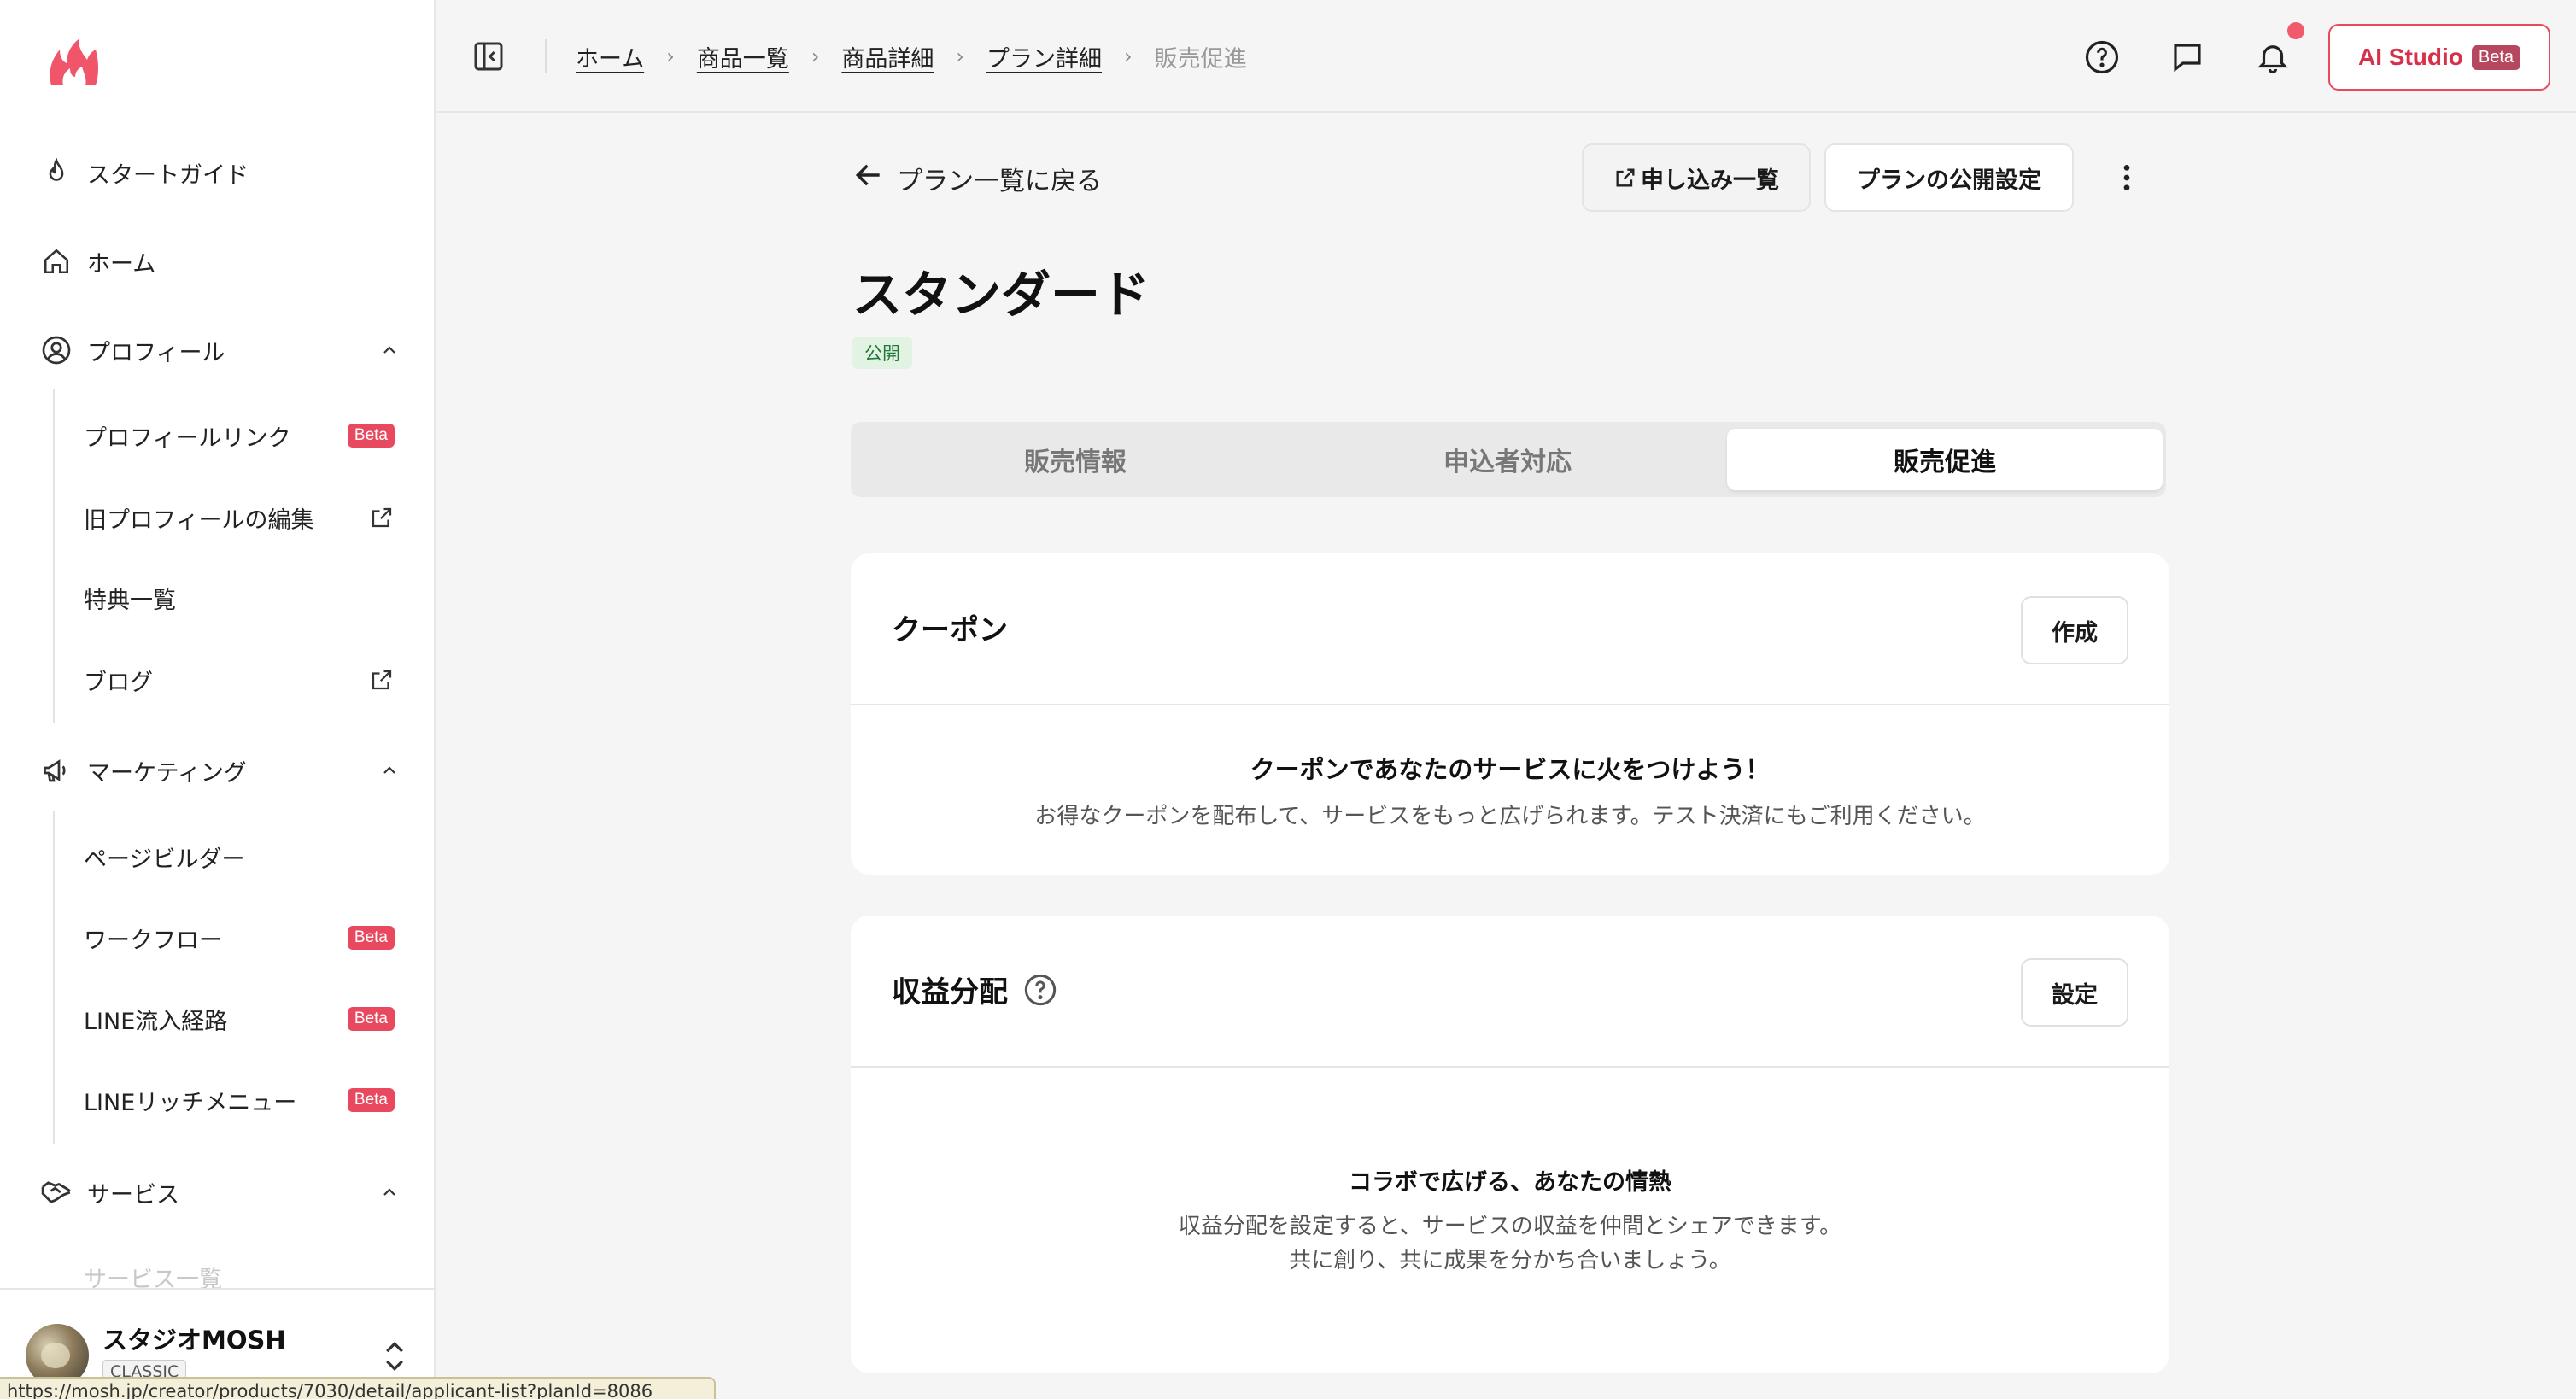 The image size is (2576, 1399). What do you see at coordinates (223, 1192) in the screenshot?
I see `sidebar-item-service: サービス` at bounding box center [223, 1192].